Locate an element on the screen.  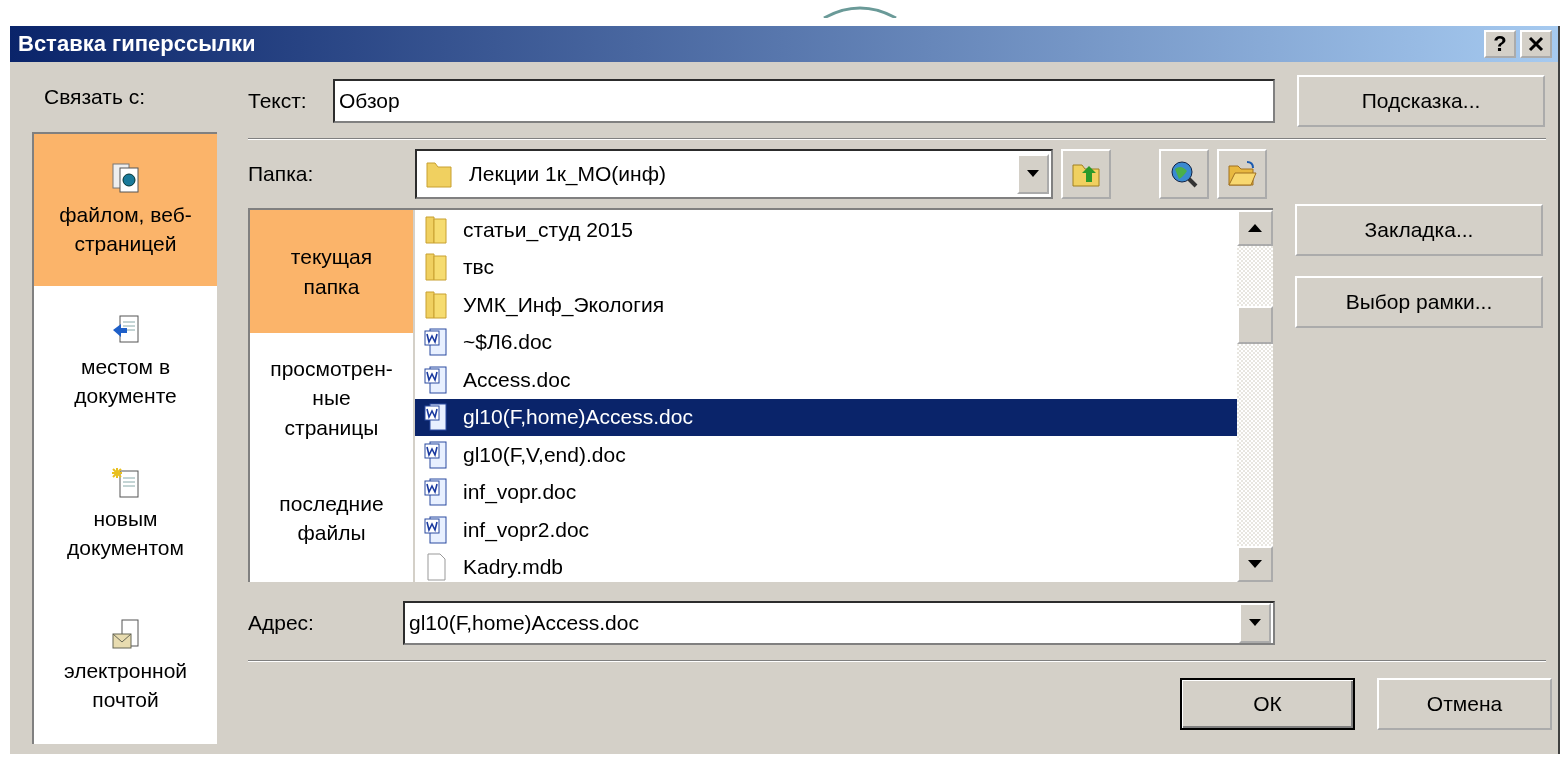
globe-magnifier-icon is located at coordinates (1184, 174).